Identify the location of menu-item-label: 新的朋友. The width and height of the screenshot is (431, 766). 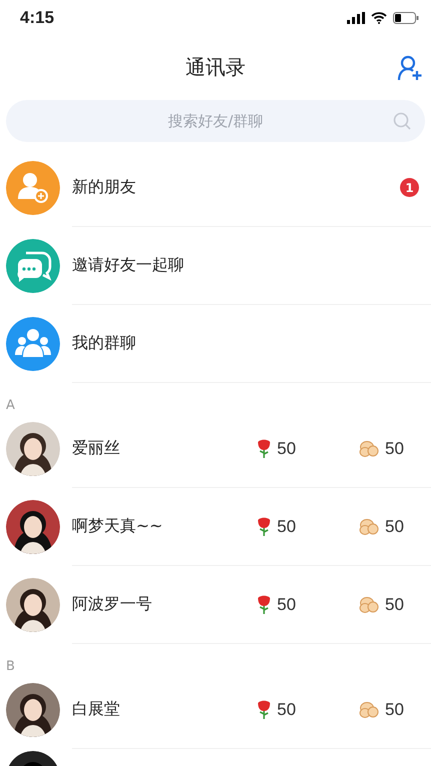
(236, 187).